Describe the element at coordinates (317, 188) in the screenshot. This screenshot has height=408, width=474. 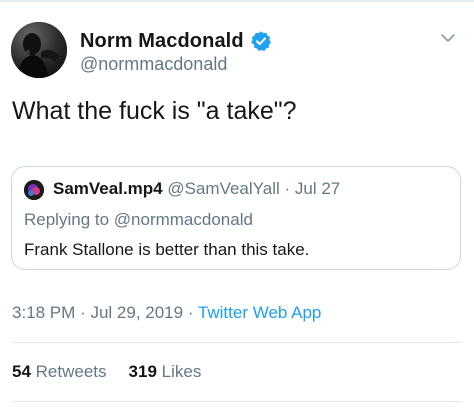
I see `quoted-date: Jul 27` at that location.